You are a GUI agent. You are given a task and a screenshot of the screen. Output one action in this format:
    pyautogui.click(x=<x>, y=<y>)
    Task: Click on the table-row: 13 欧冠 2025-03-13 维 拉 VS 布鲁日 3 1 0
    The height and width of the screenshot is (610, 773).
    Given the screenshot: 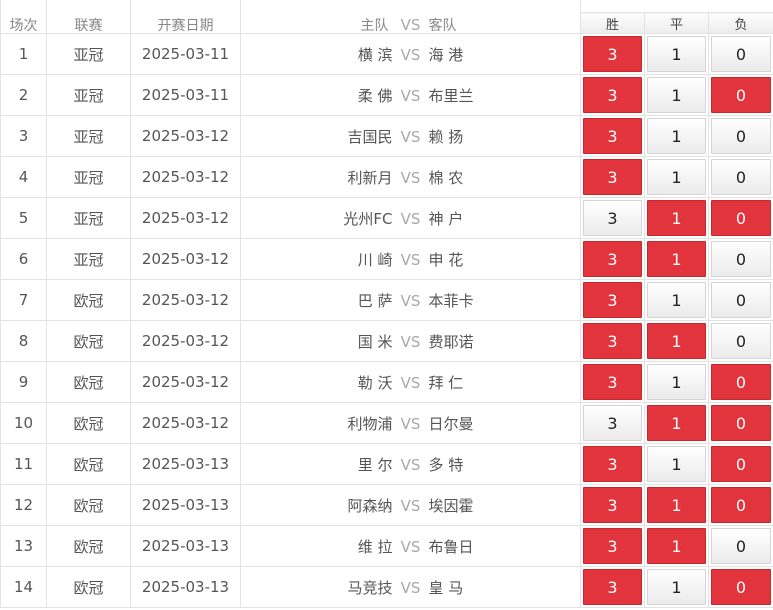 What is the action you would take?
    pyautogui.click(x=386, y=546)
    